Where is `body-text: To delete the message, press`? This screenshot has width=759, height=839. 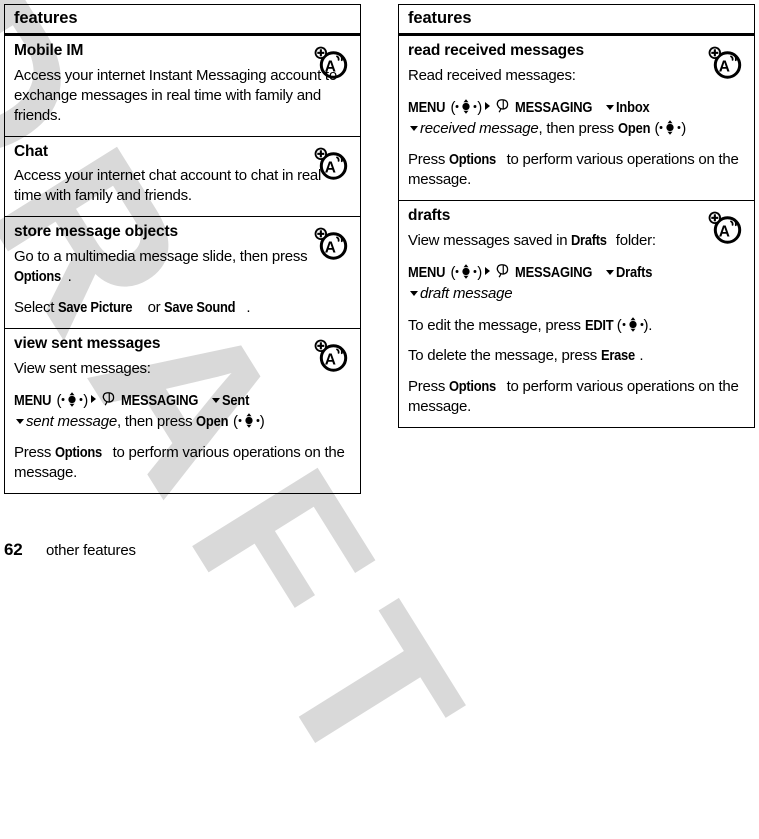
body-text: To delete the message, press is located at coordinates (504, 356).